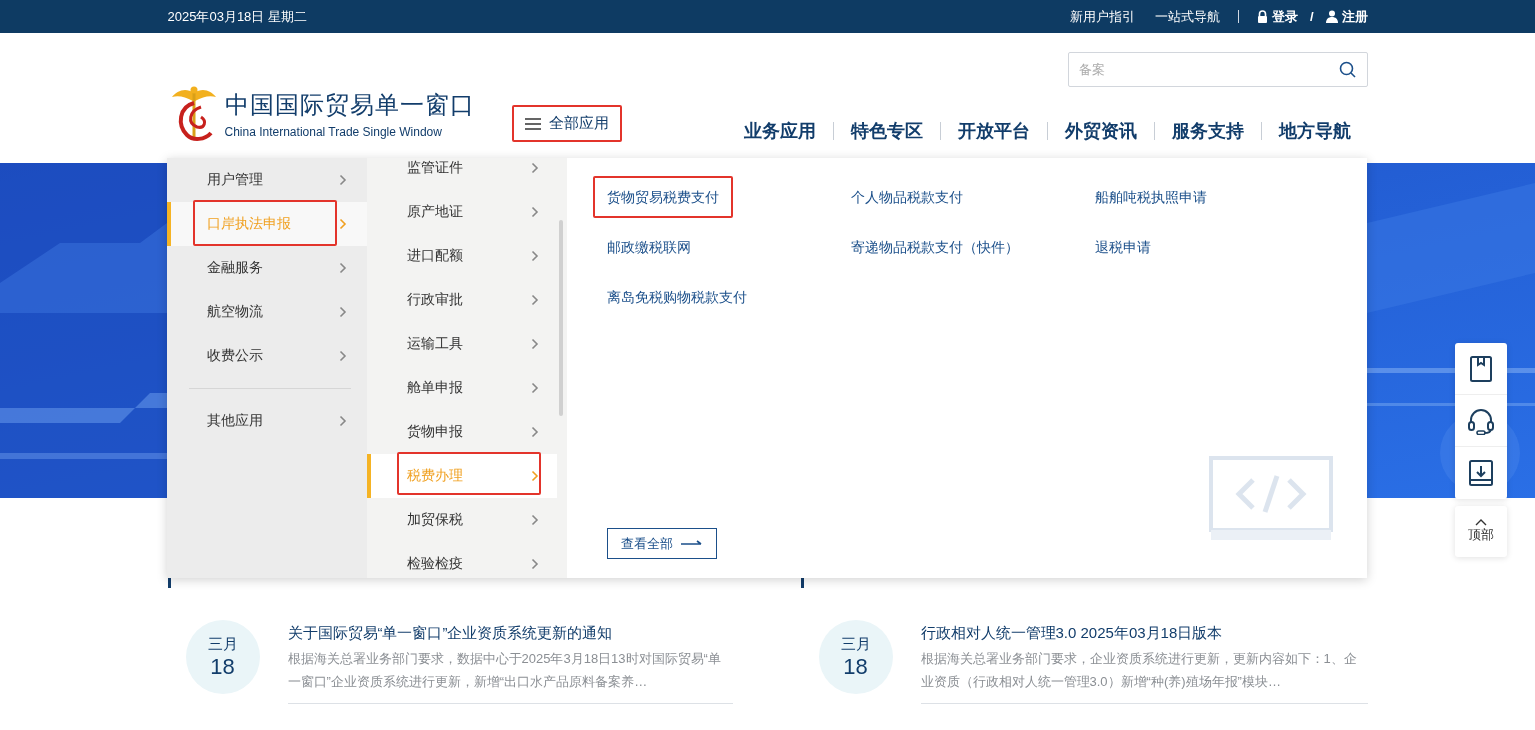  Describe the element at coordinates (267, 268) in the screenshot. I see `menu-item: 金融服务` at that location.